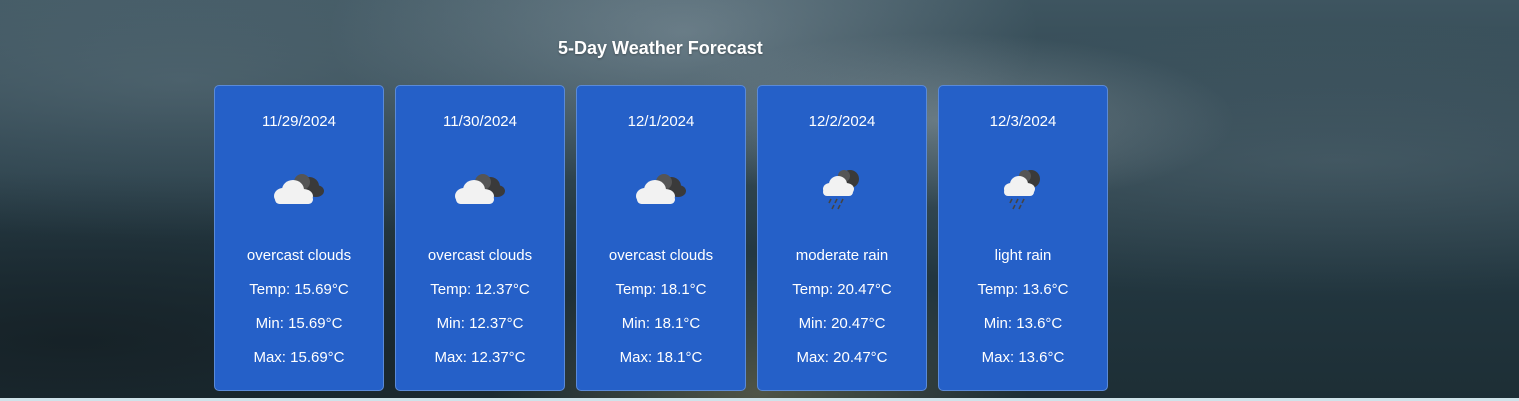 Image resolution: width=1519 pixels, height=401 pixels. Describe the element at coordinates (1023, 255) in the screenshot. I see `forecast-description: light rain` at that location.